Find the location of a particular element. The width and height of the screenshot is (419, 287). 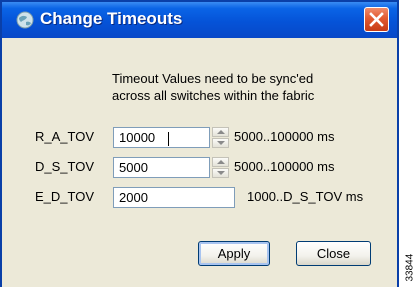

d-s-tov-input is located at coordinates (161, 167).